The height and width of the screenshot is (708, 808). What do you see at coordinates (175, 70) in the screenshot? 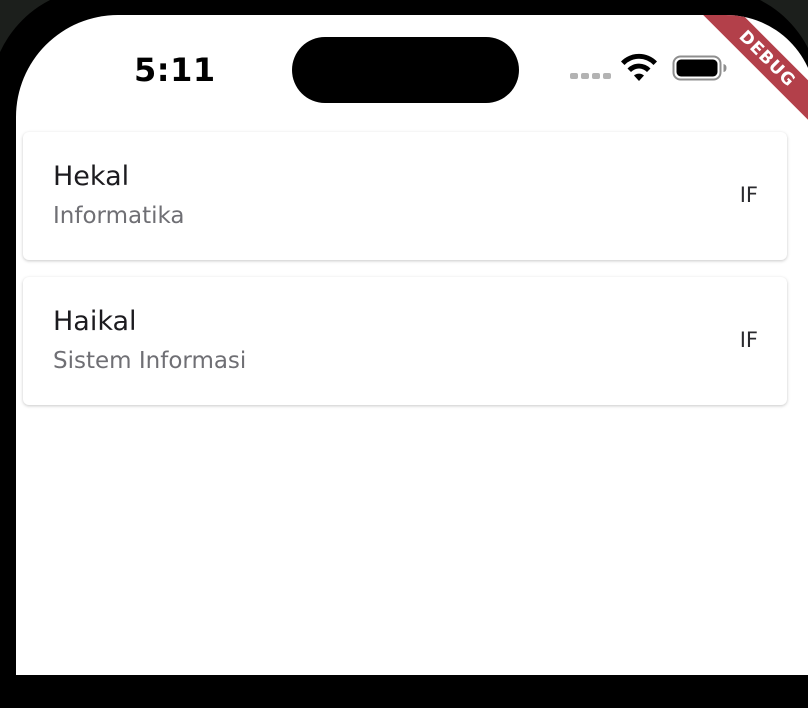
I see `status-time: 5:11` at bounding box center [175, 70].